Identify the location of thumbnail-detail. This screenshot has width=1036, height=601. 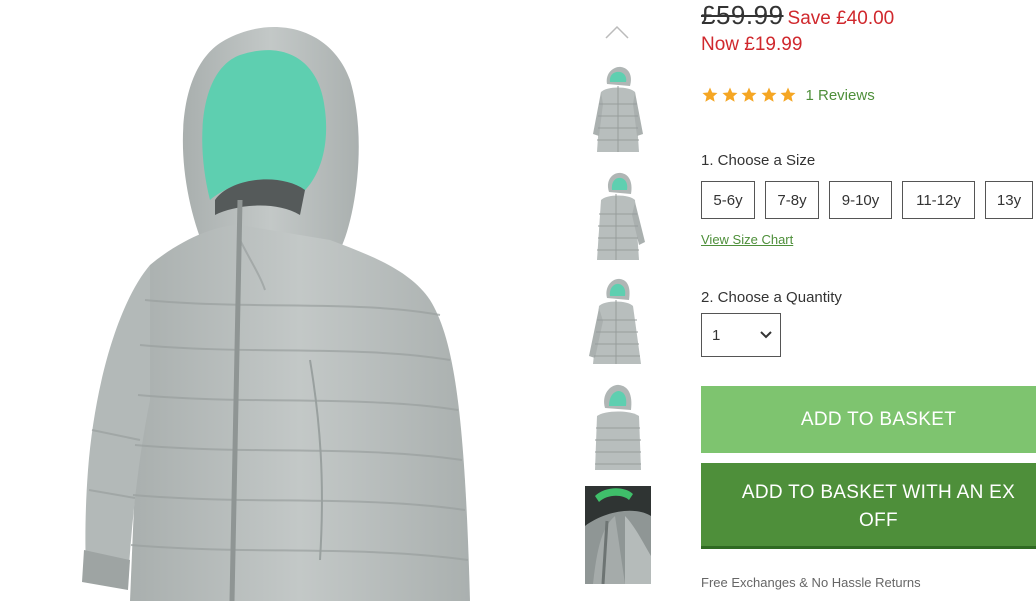
(618, 535).